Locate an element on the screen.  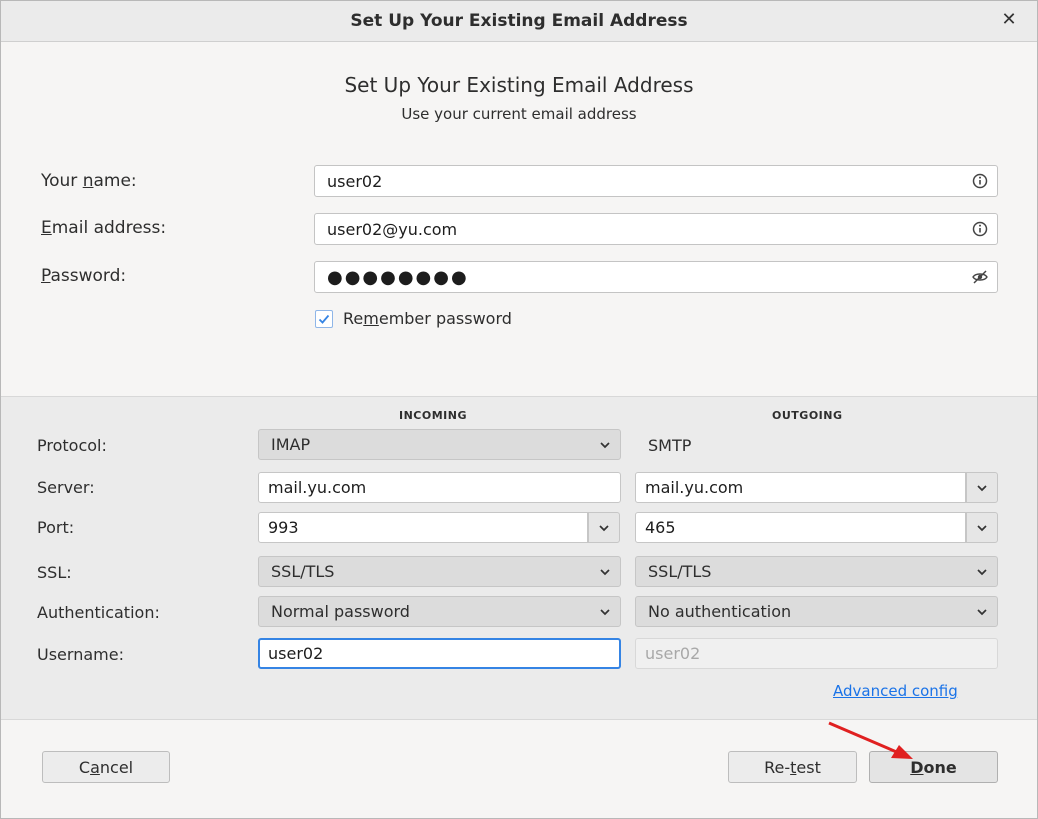
port-label: Port: is located at coordinates (56, 527).